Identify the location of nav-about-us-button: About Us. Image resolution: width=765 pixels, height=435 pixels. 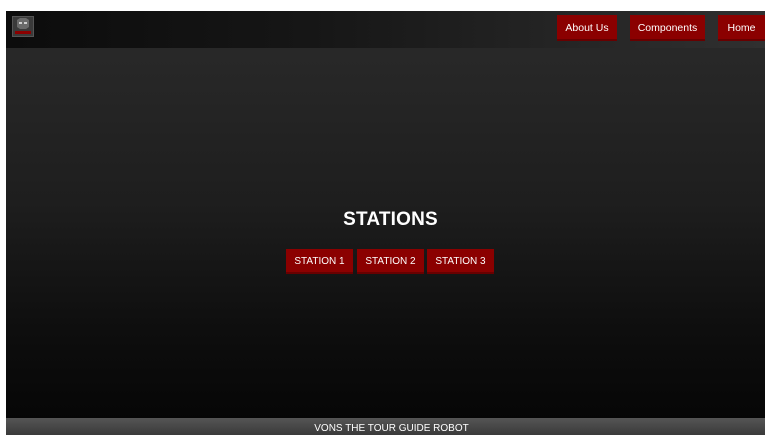
(587, 28).